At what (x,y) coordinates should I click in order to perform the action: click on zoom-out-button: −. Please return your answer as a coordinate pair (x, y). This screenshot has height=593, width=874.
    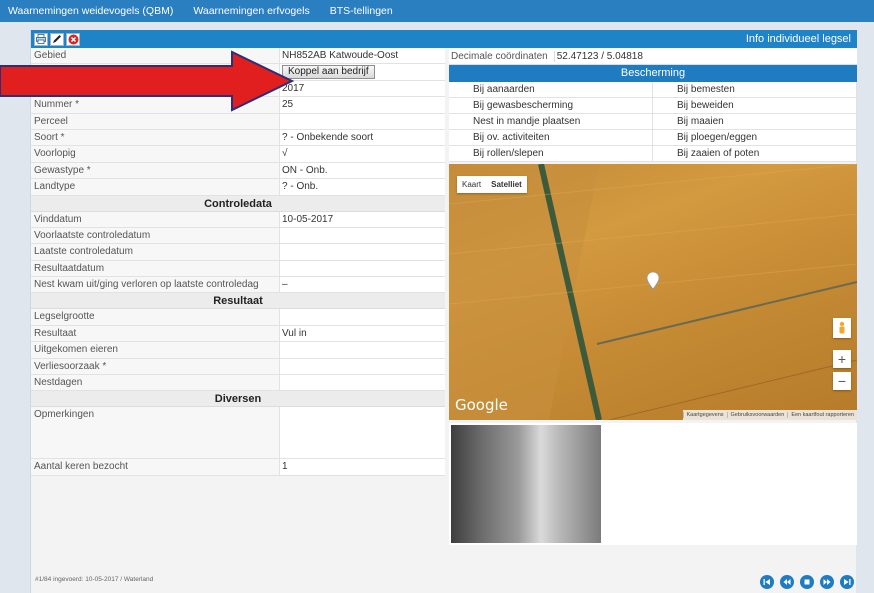
    Looking at the image, I should click on (842, 381).